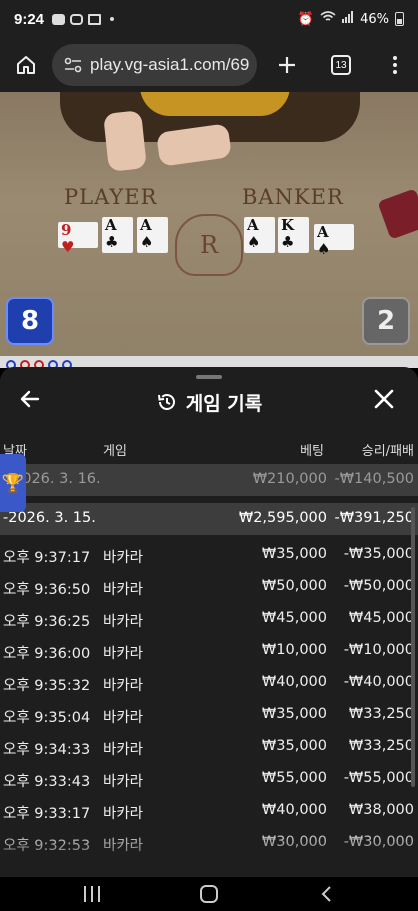 The width and height of the screenshot is (418, 911). I want to click on history-time: 오후 9:35:04, so click(47, 718).